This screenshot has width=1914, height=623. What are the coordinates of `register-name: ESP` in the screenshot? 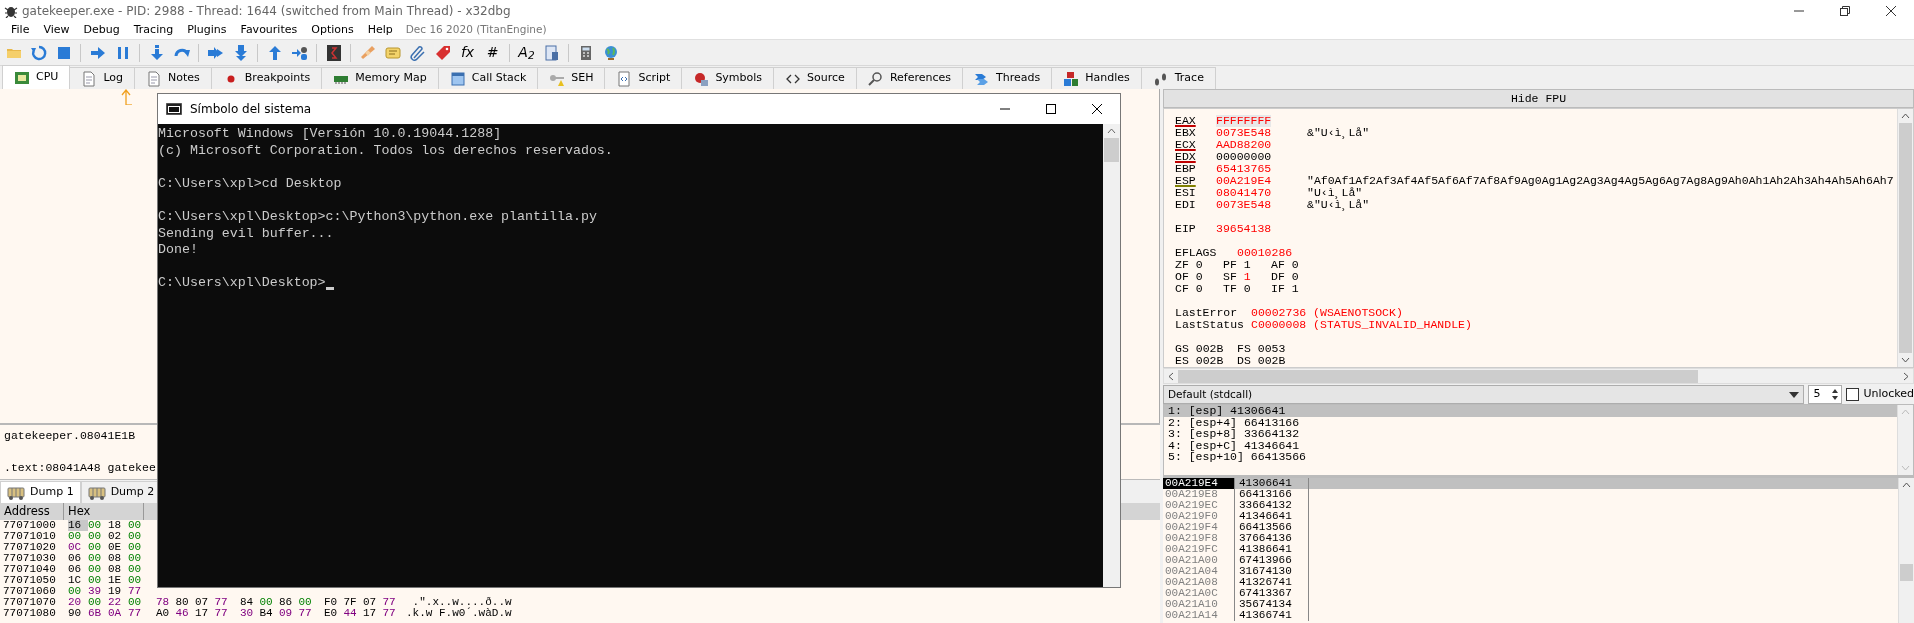 It's located at (1195, 181).